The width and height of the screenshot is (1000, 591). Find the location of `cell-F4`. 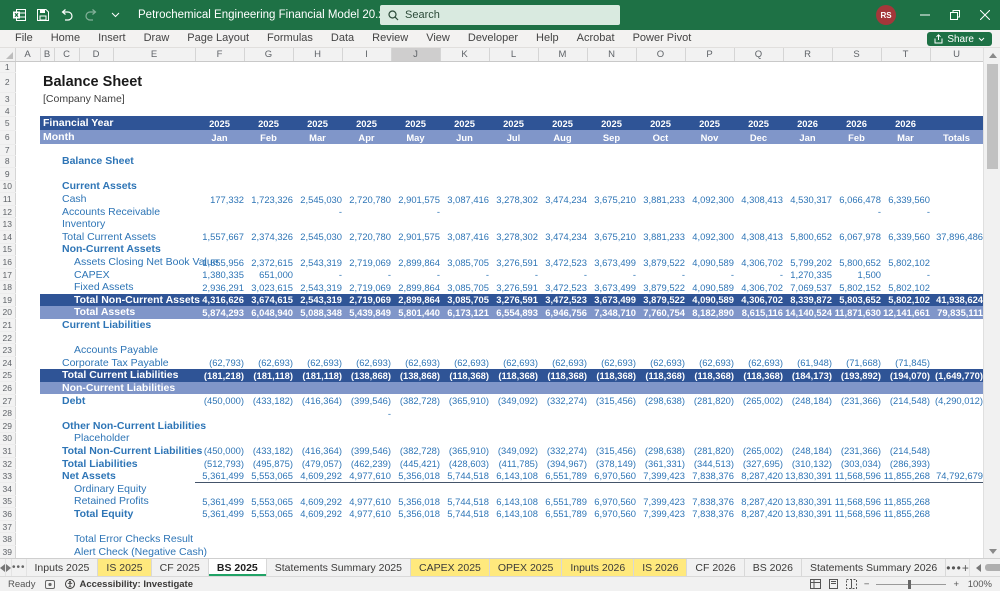

cell-F4 is located at coordinates (219, 110).